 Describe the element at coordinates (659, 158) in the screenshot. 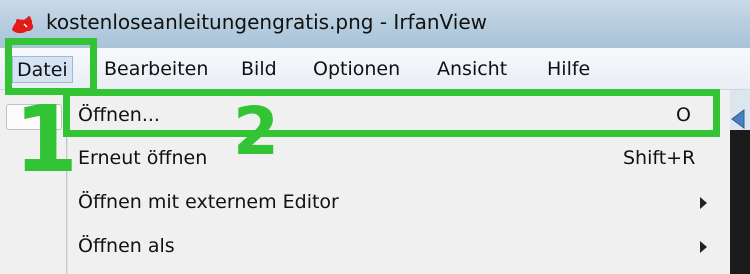

I see `menu-item-shortcut: Shift+R` at that location.